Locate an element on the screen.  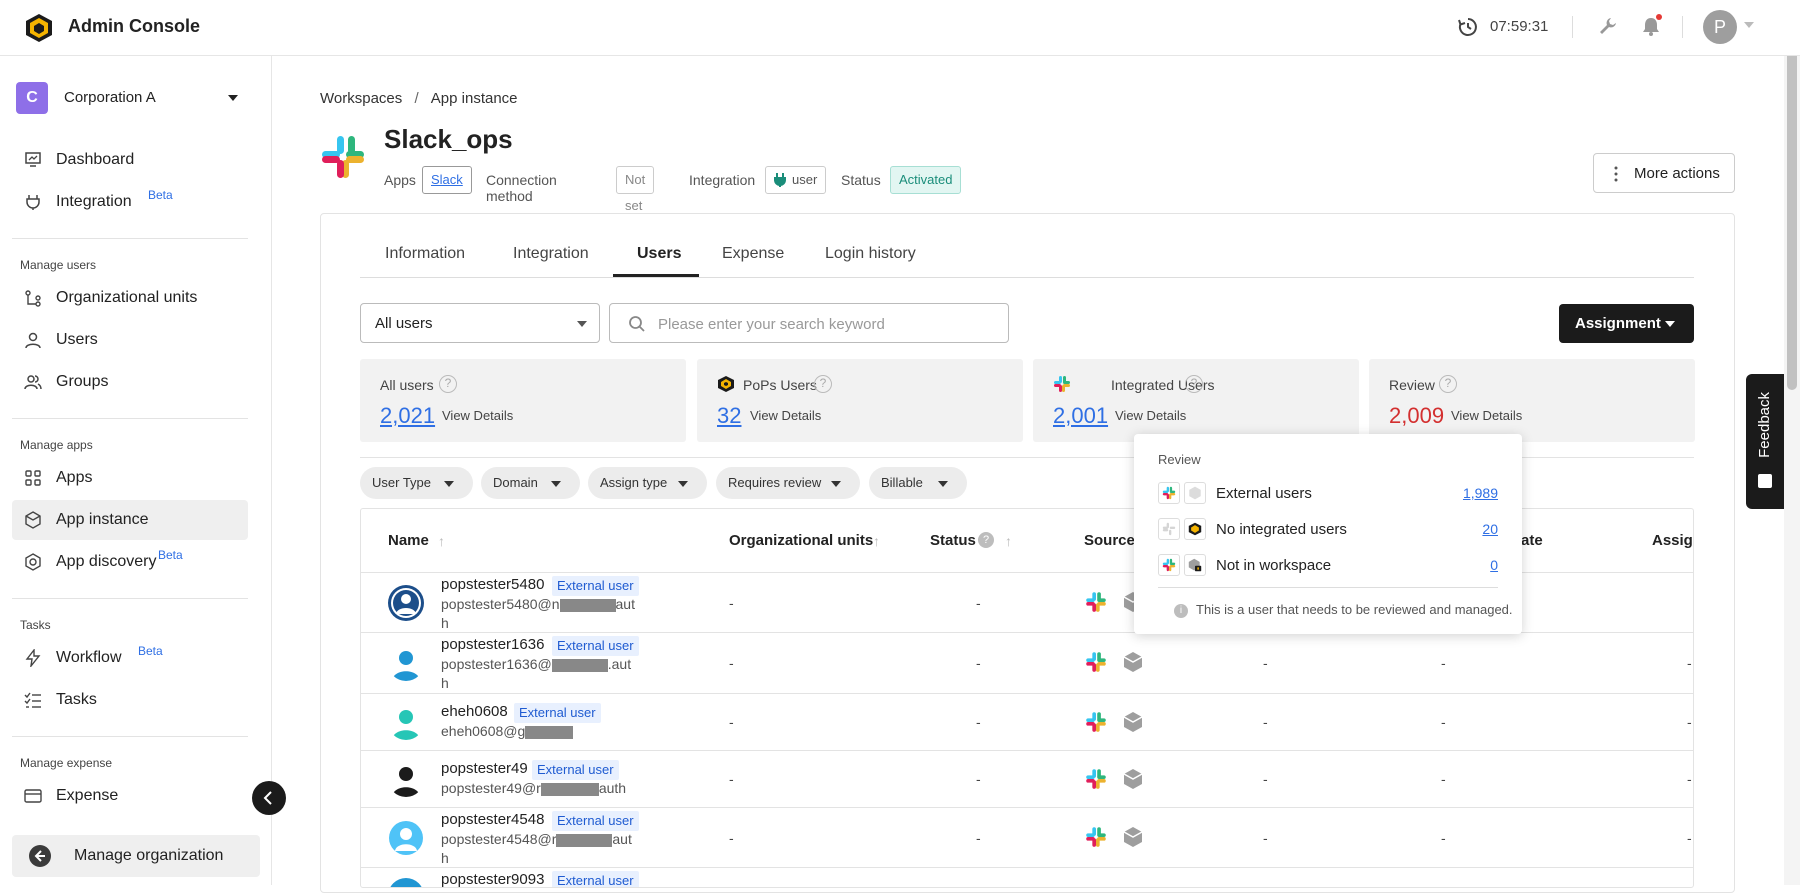
more-actions-label: More actions is located at coordinates (1677, 173).